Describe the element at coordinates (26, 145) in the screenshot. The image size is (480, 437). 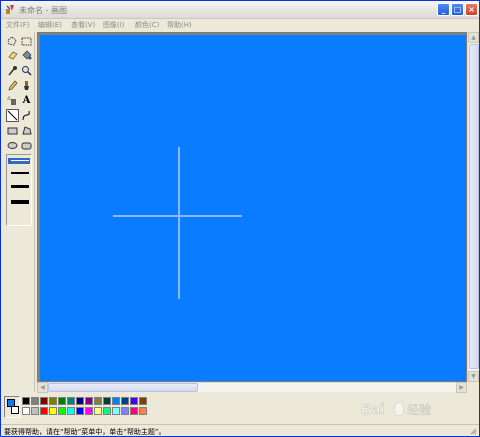
I see `rounded-rectangle-icon` at that location.